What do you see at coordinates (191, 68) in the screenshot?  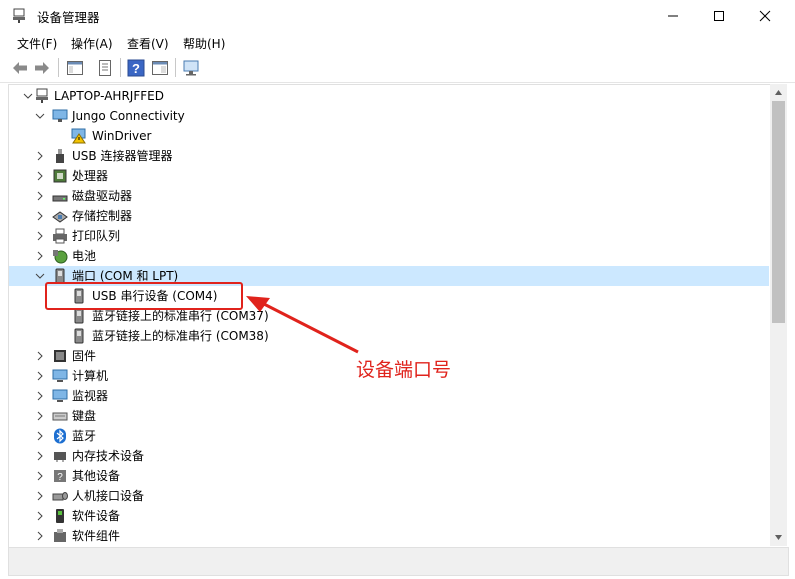 I see `scan-hardware-icon` at bounding box center [191, 68].